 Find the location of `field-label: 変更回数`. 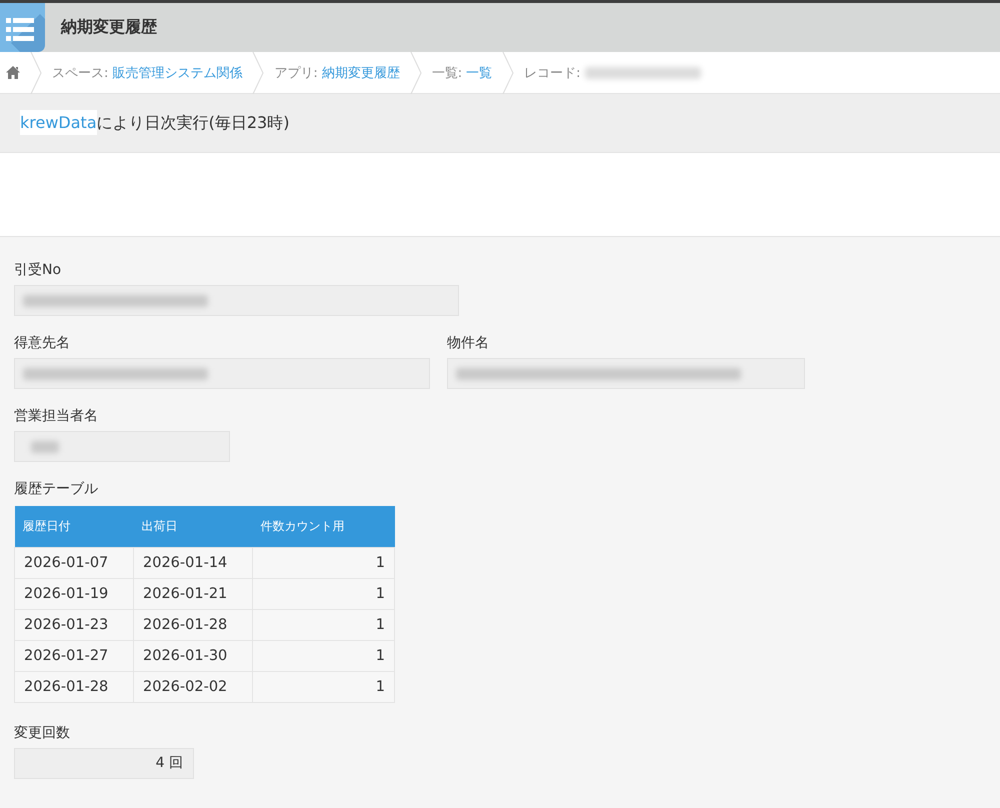

field-label: 変更回数 is located at coordinates (42, 733).